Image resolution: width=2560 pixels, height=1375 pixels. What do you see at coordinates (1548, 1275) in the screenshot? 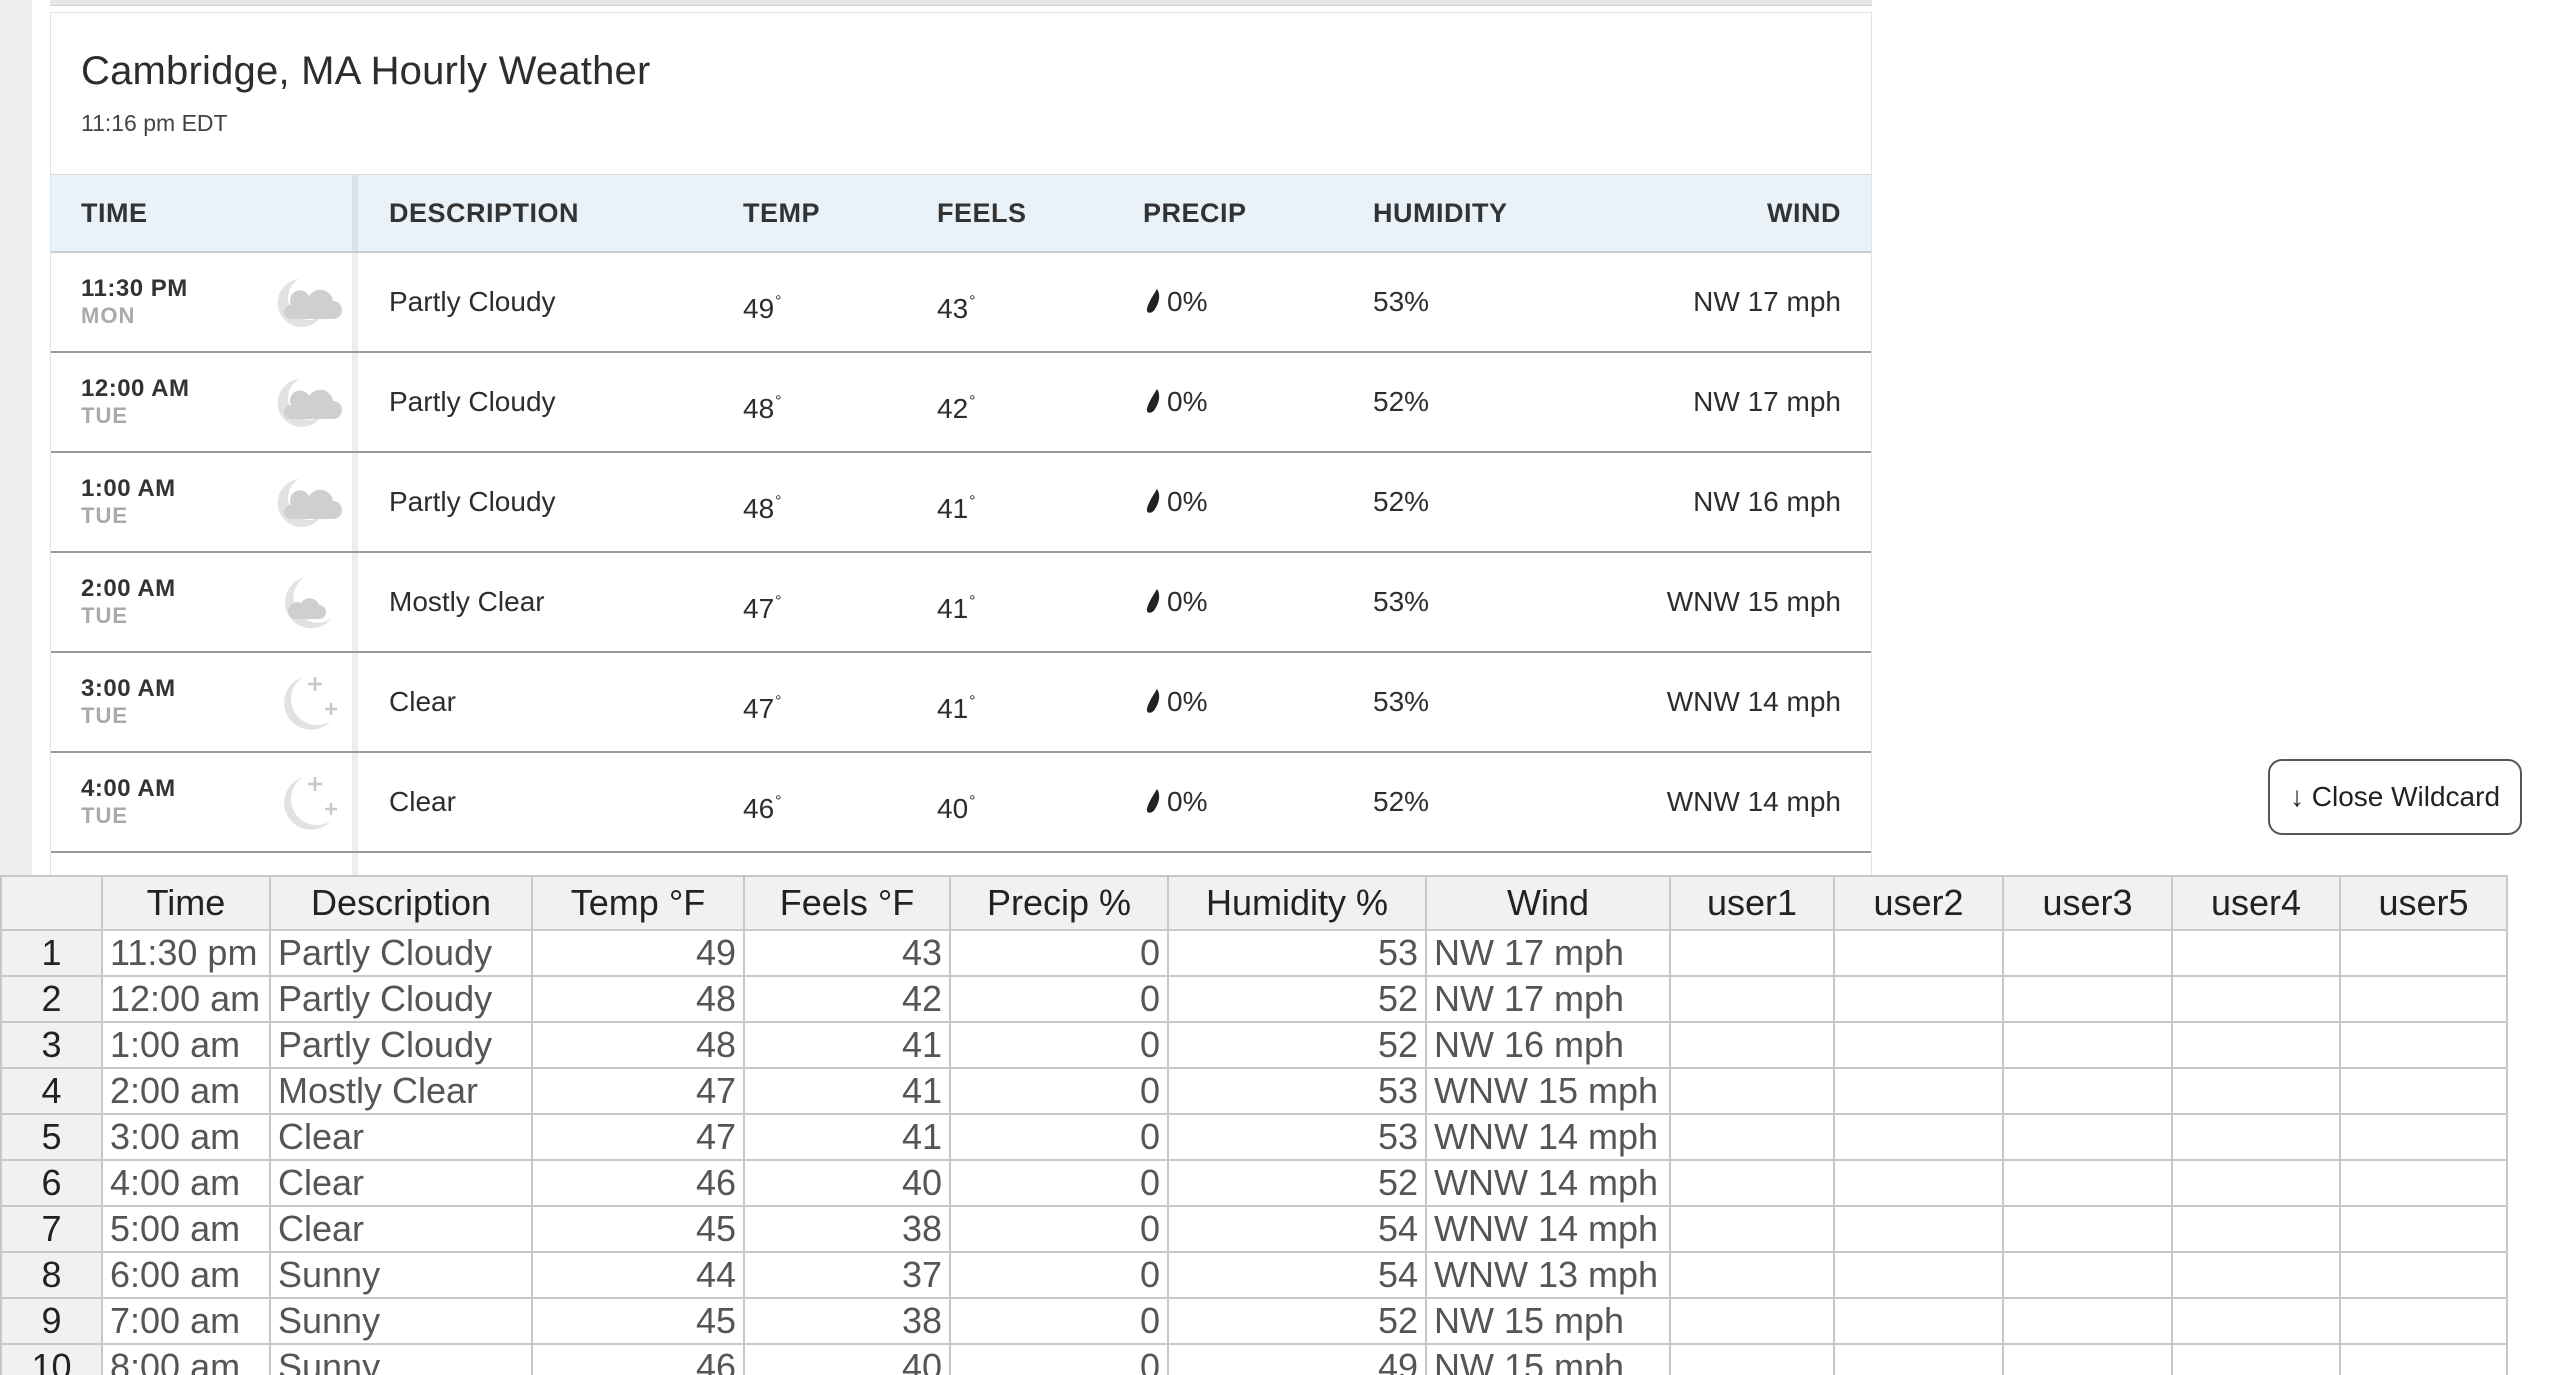
I see `wind-cell: WNW 13 mph` at bounding box center [1548, 1275].